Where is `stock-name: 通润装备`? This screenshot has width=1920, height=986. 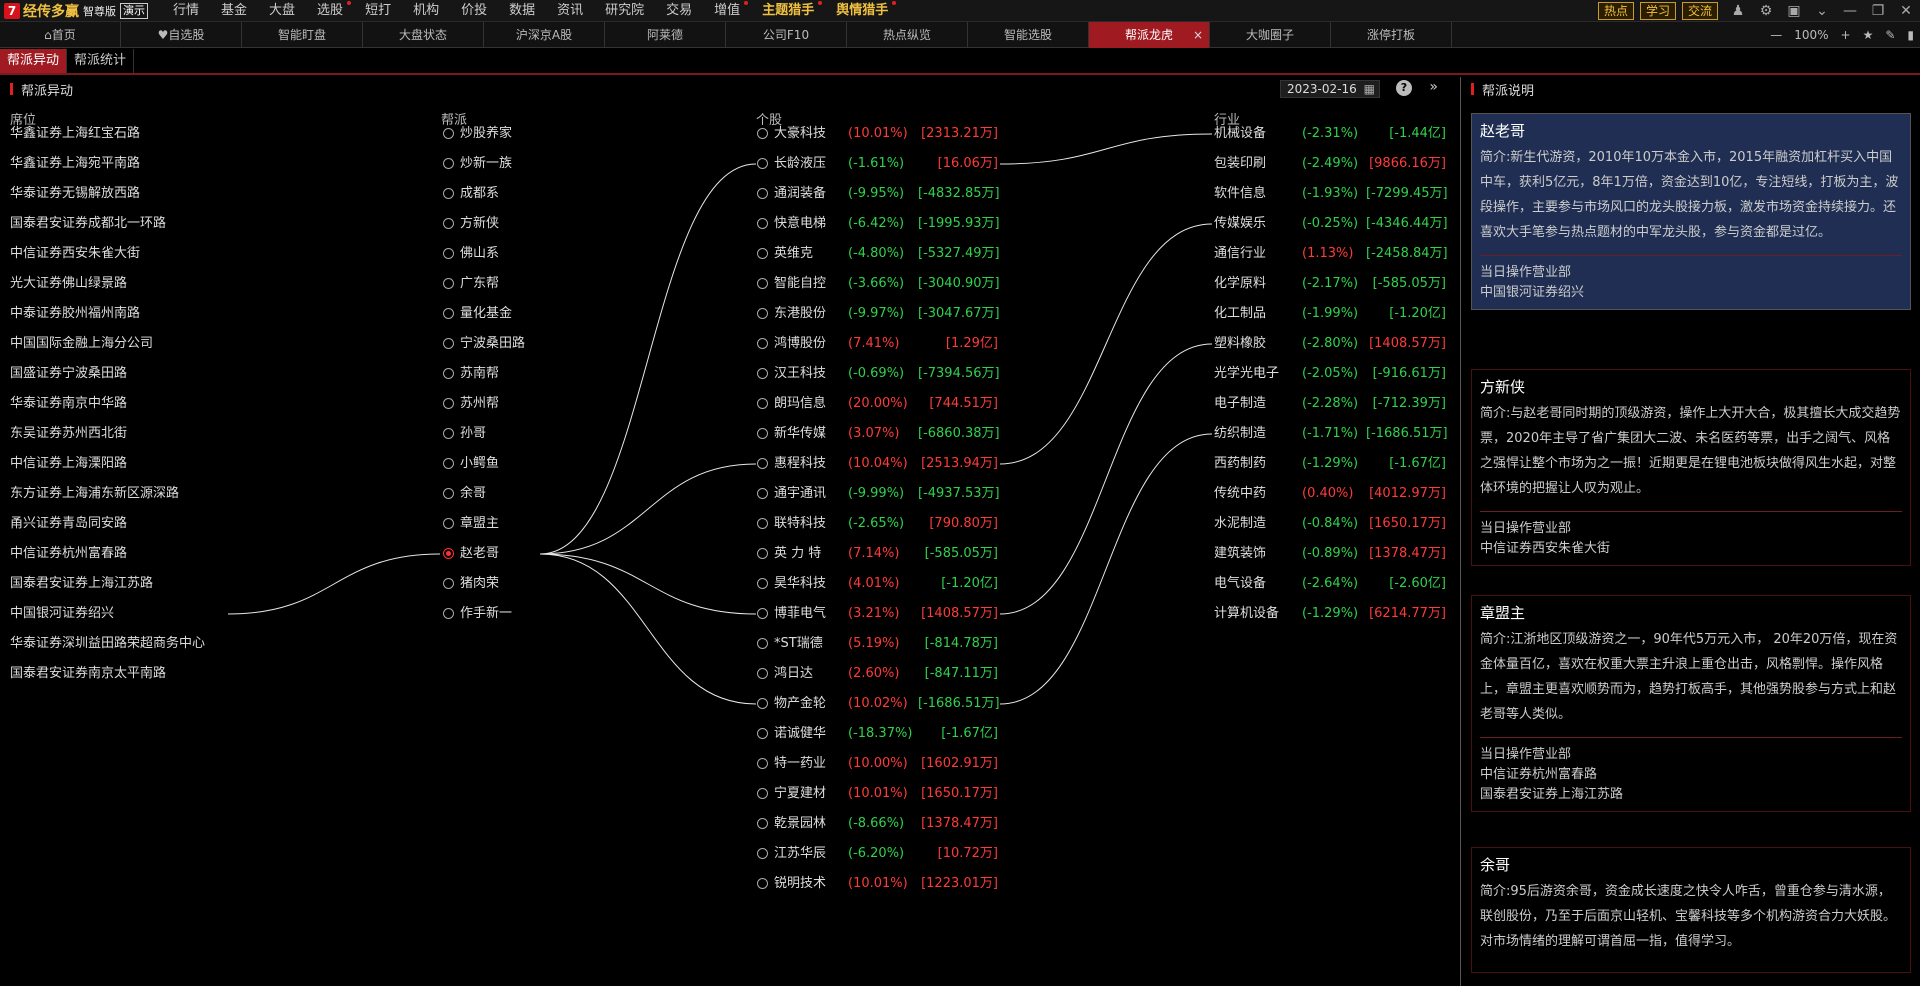
stock-name: 通润装备 is located at coordinates (800, 194).